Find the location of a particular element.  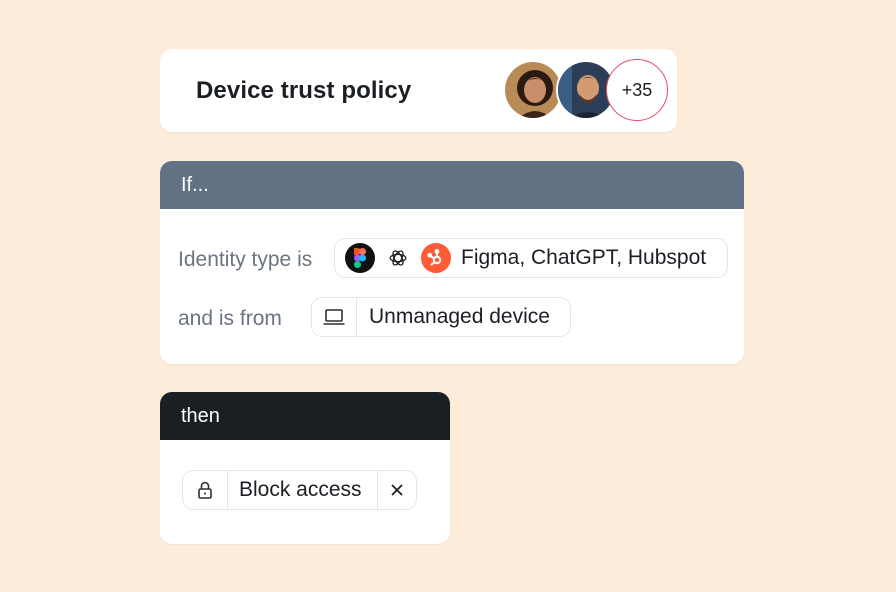

policy-title: Device trust policy is located at coordinates (304, 90).